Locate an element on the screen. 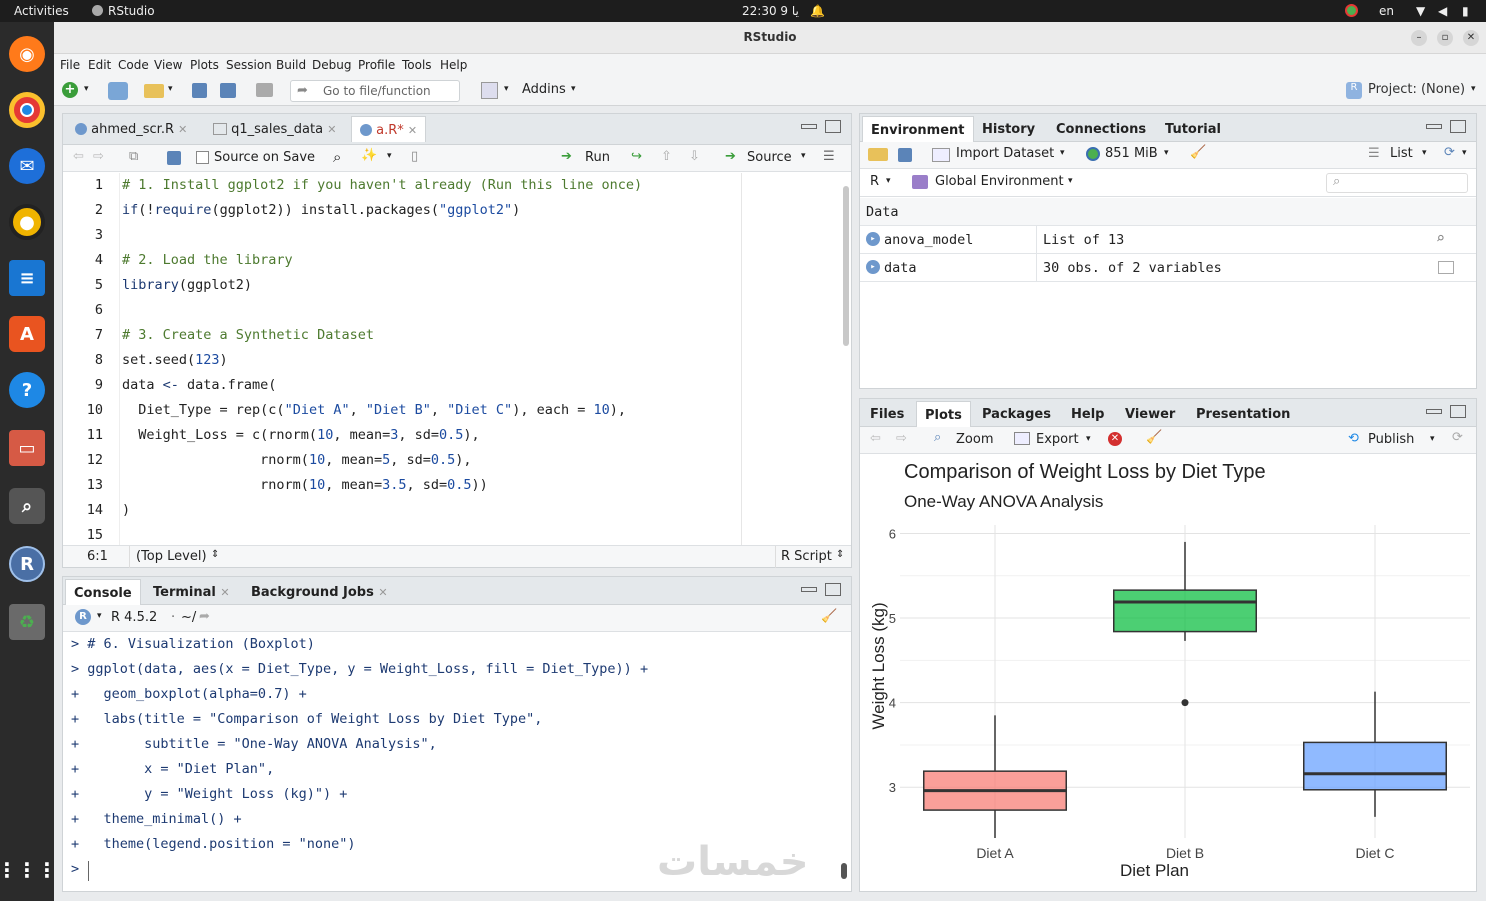 The height and width of the screenshot is (901, 1486). chrome-tray-icon is located at coordinates (1351, 10).